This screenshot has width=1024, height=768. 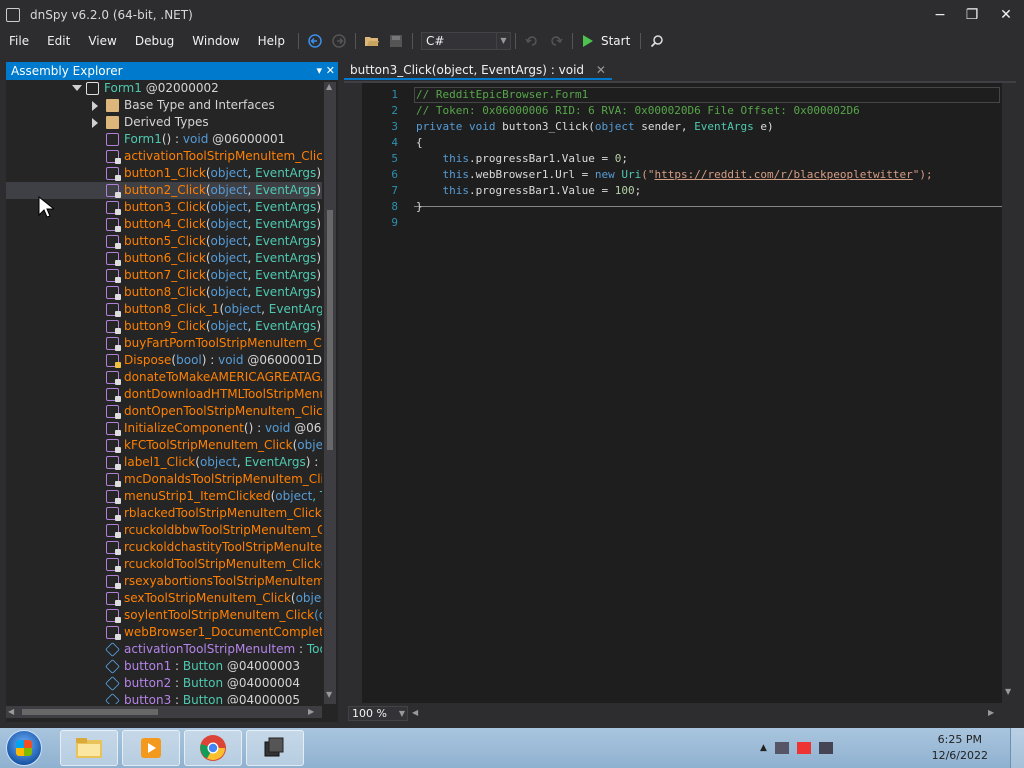 I want to click on tree-row: buyFartPornToolStripMenuItem_Click, so click(x=164, y=343).